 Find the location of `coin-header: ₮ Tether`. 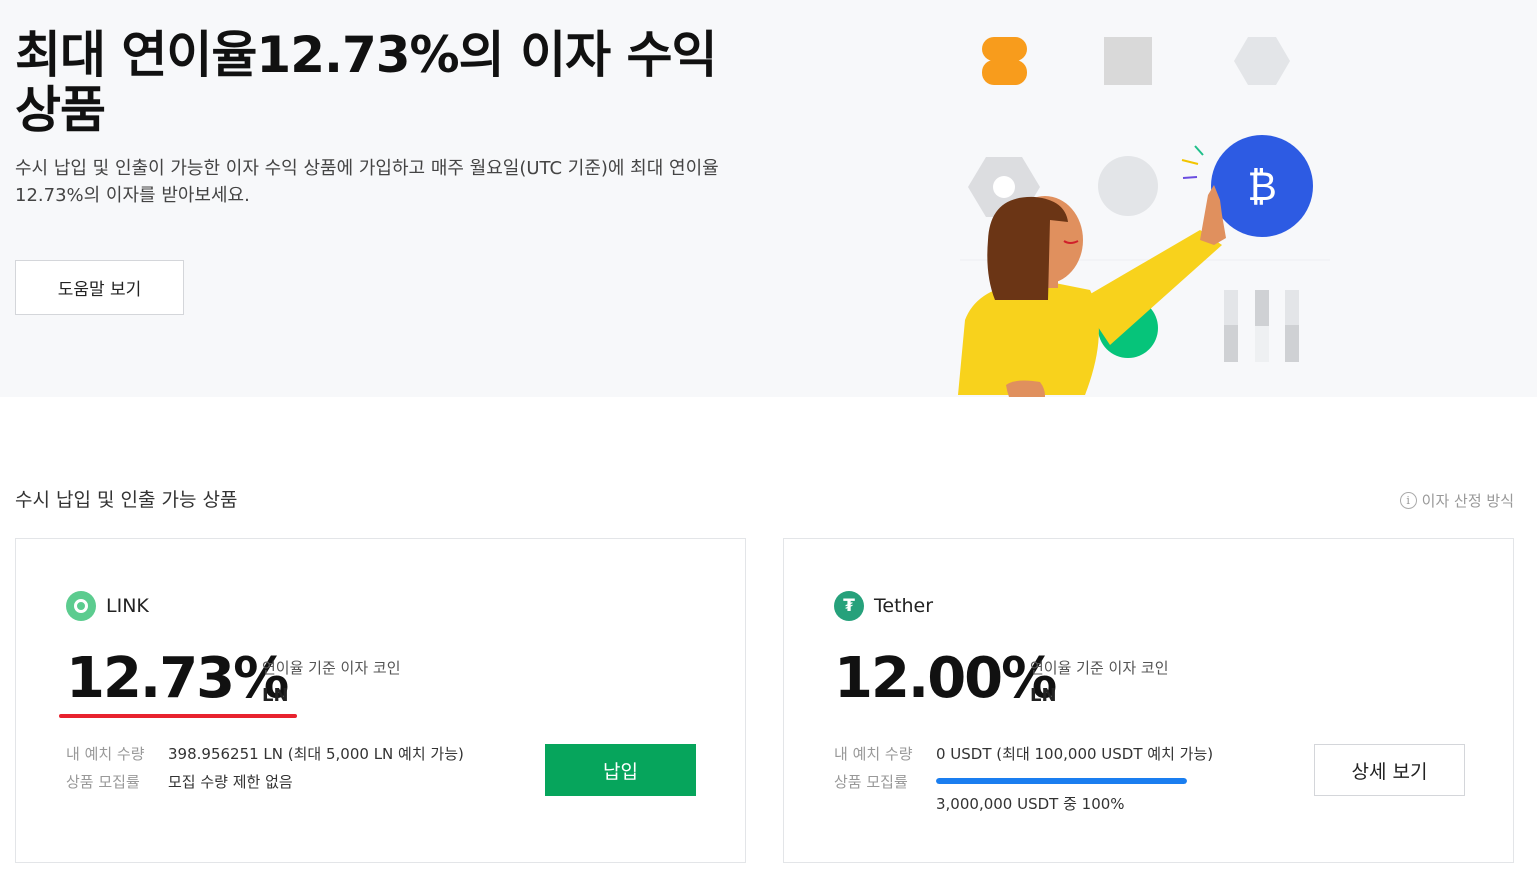

coin-header: ₮ Tether is located at coordinates (883, 606).